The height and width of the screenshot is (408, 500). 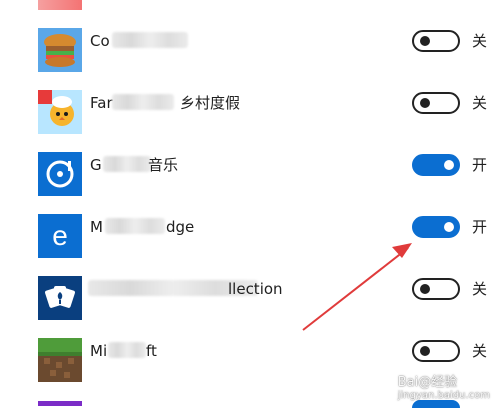 What do you see at coordinates (101, 103) in the screenshot?
I see `app-name-farm-left: Far` at bounding box center [101, 103].